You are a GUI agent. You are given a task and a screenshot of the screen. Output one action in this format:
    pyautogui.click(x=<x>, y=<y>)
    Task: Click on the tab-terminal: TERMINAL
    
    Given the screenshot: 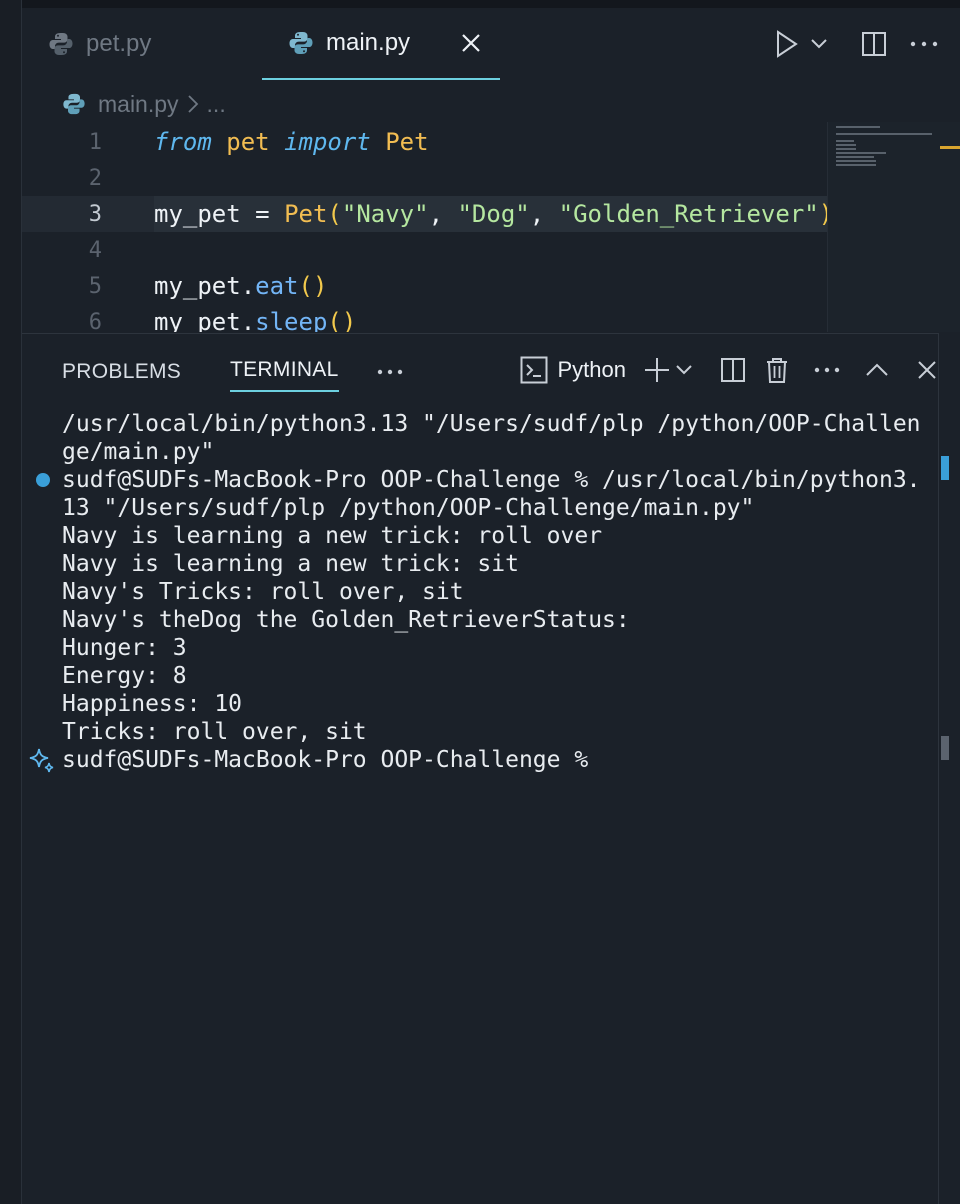 What is the action you would take?
    pyautogui.click(x=284, y=372)
    